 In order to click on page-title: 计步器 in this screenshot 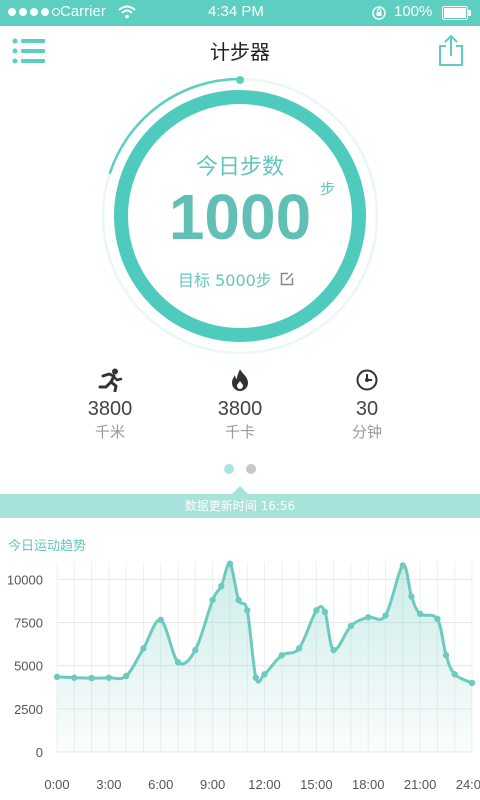, I will do `click(240, 52)`.